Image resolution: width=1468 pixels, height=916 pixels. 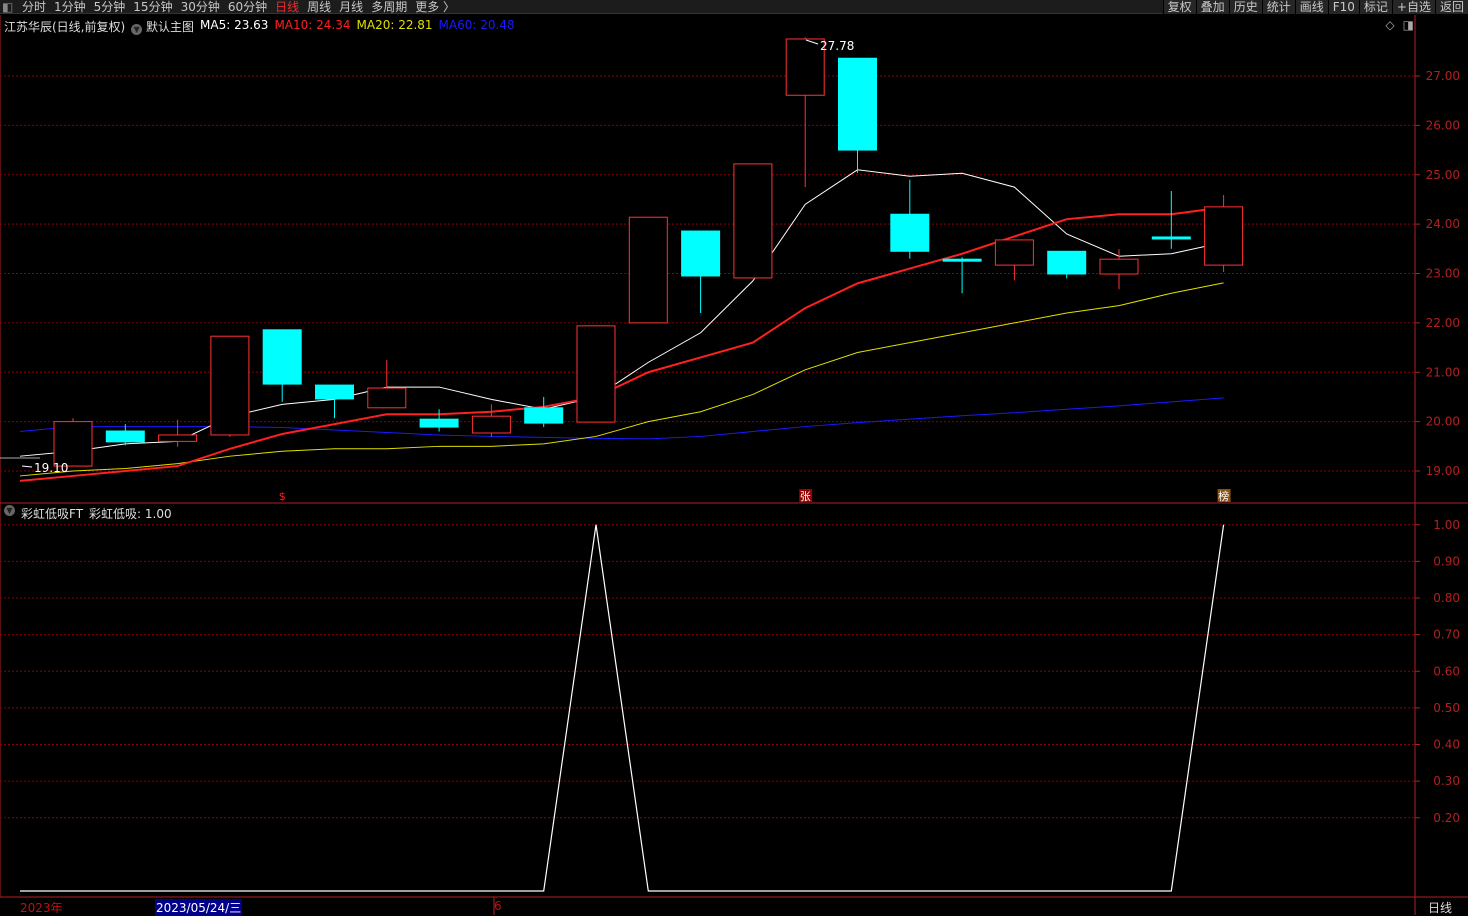 I want to click on indicator-tick-label: 0.50, so click(x=1446, y=708).